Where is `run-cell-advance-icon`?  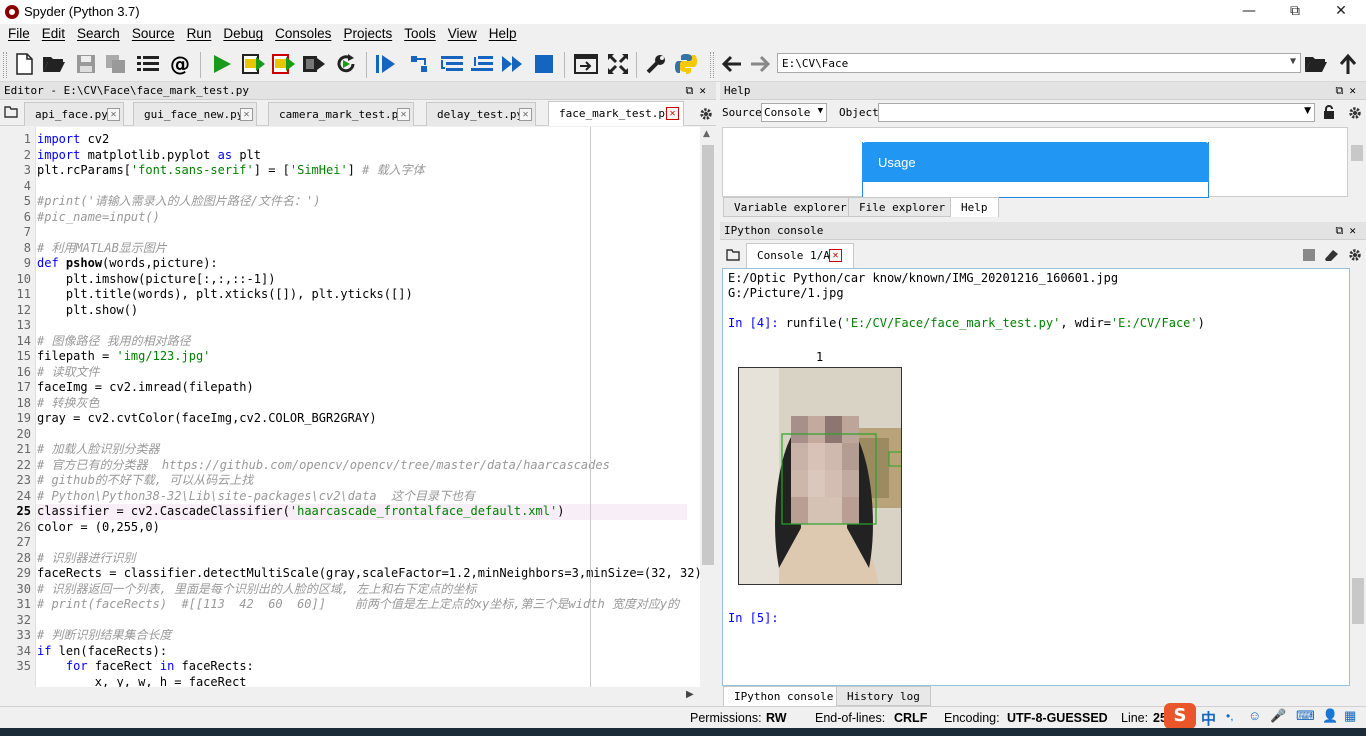
run-cell-advance-icon is located at coordinates (284, 64).